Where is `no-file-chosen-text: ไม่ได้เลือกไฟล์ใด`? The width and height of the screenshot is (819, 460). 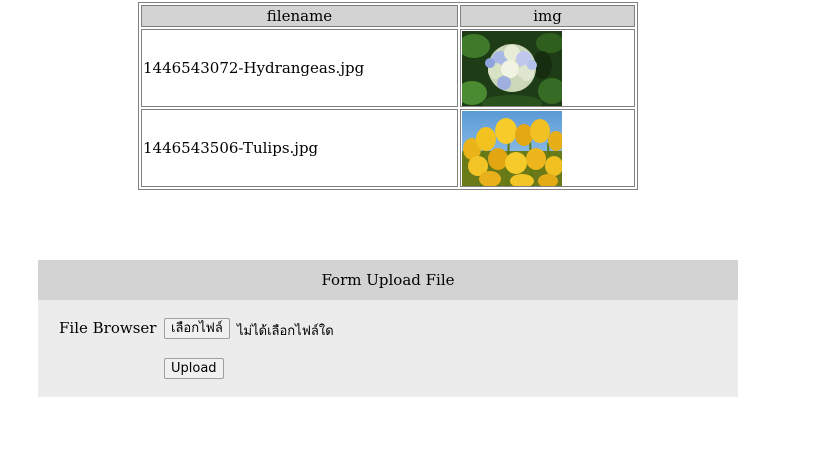 no-file-chosen-text: ไม่ได้เลือกไฟล์ใด is located at coordinates (285, 331).